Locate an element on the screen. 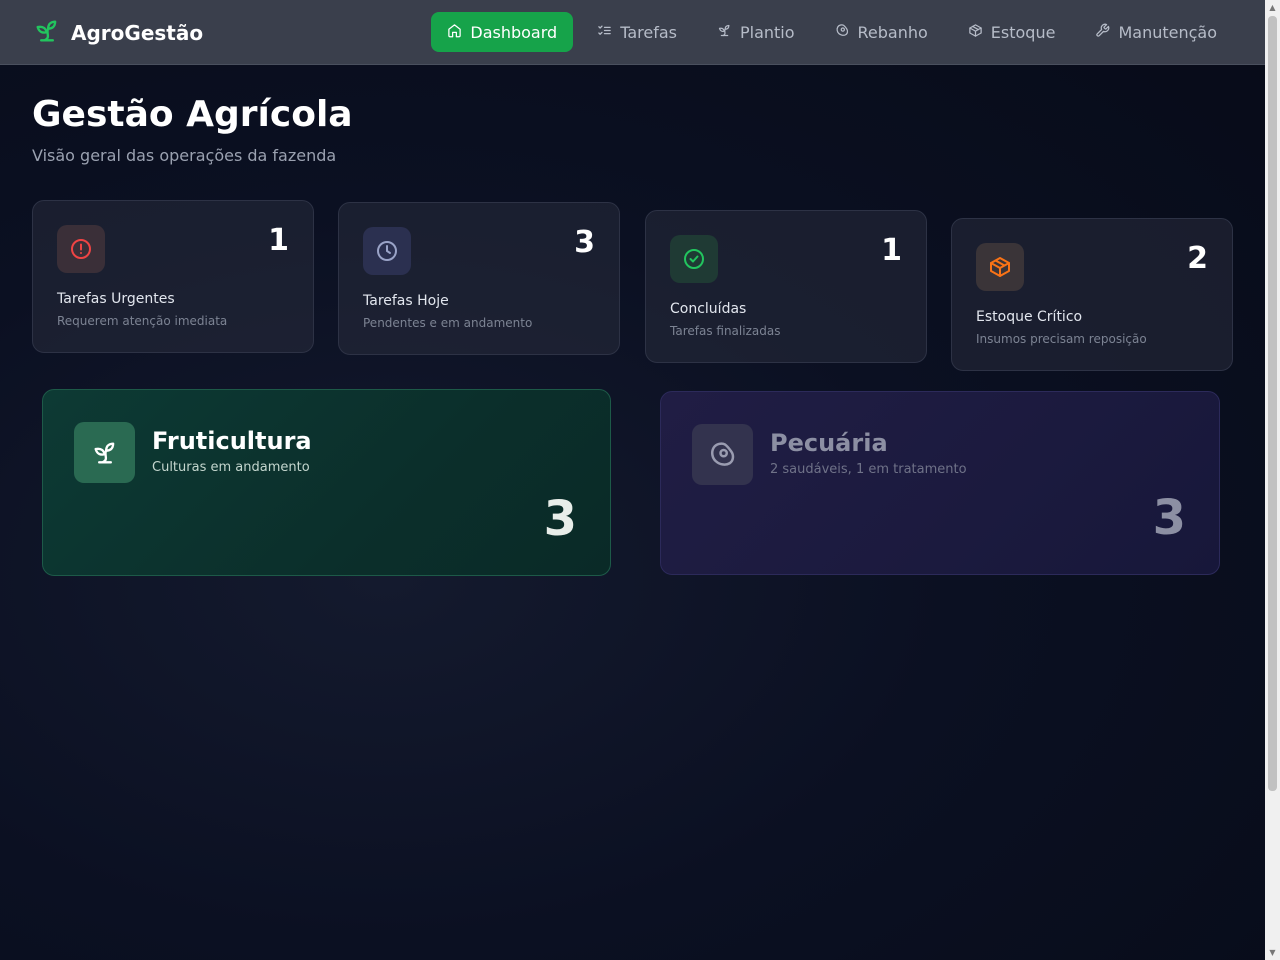 This screenshot has width=1280, height=960. stat-description: Requerem atenção imediata is located at coordinates (142, 321).